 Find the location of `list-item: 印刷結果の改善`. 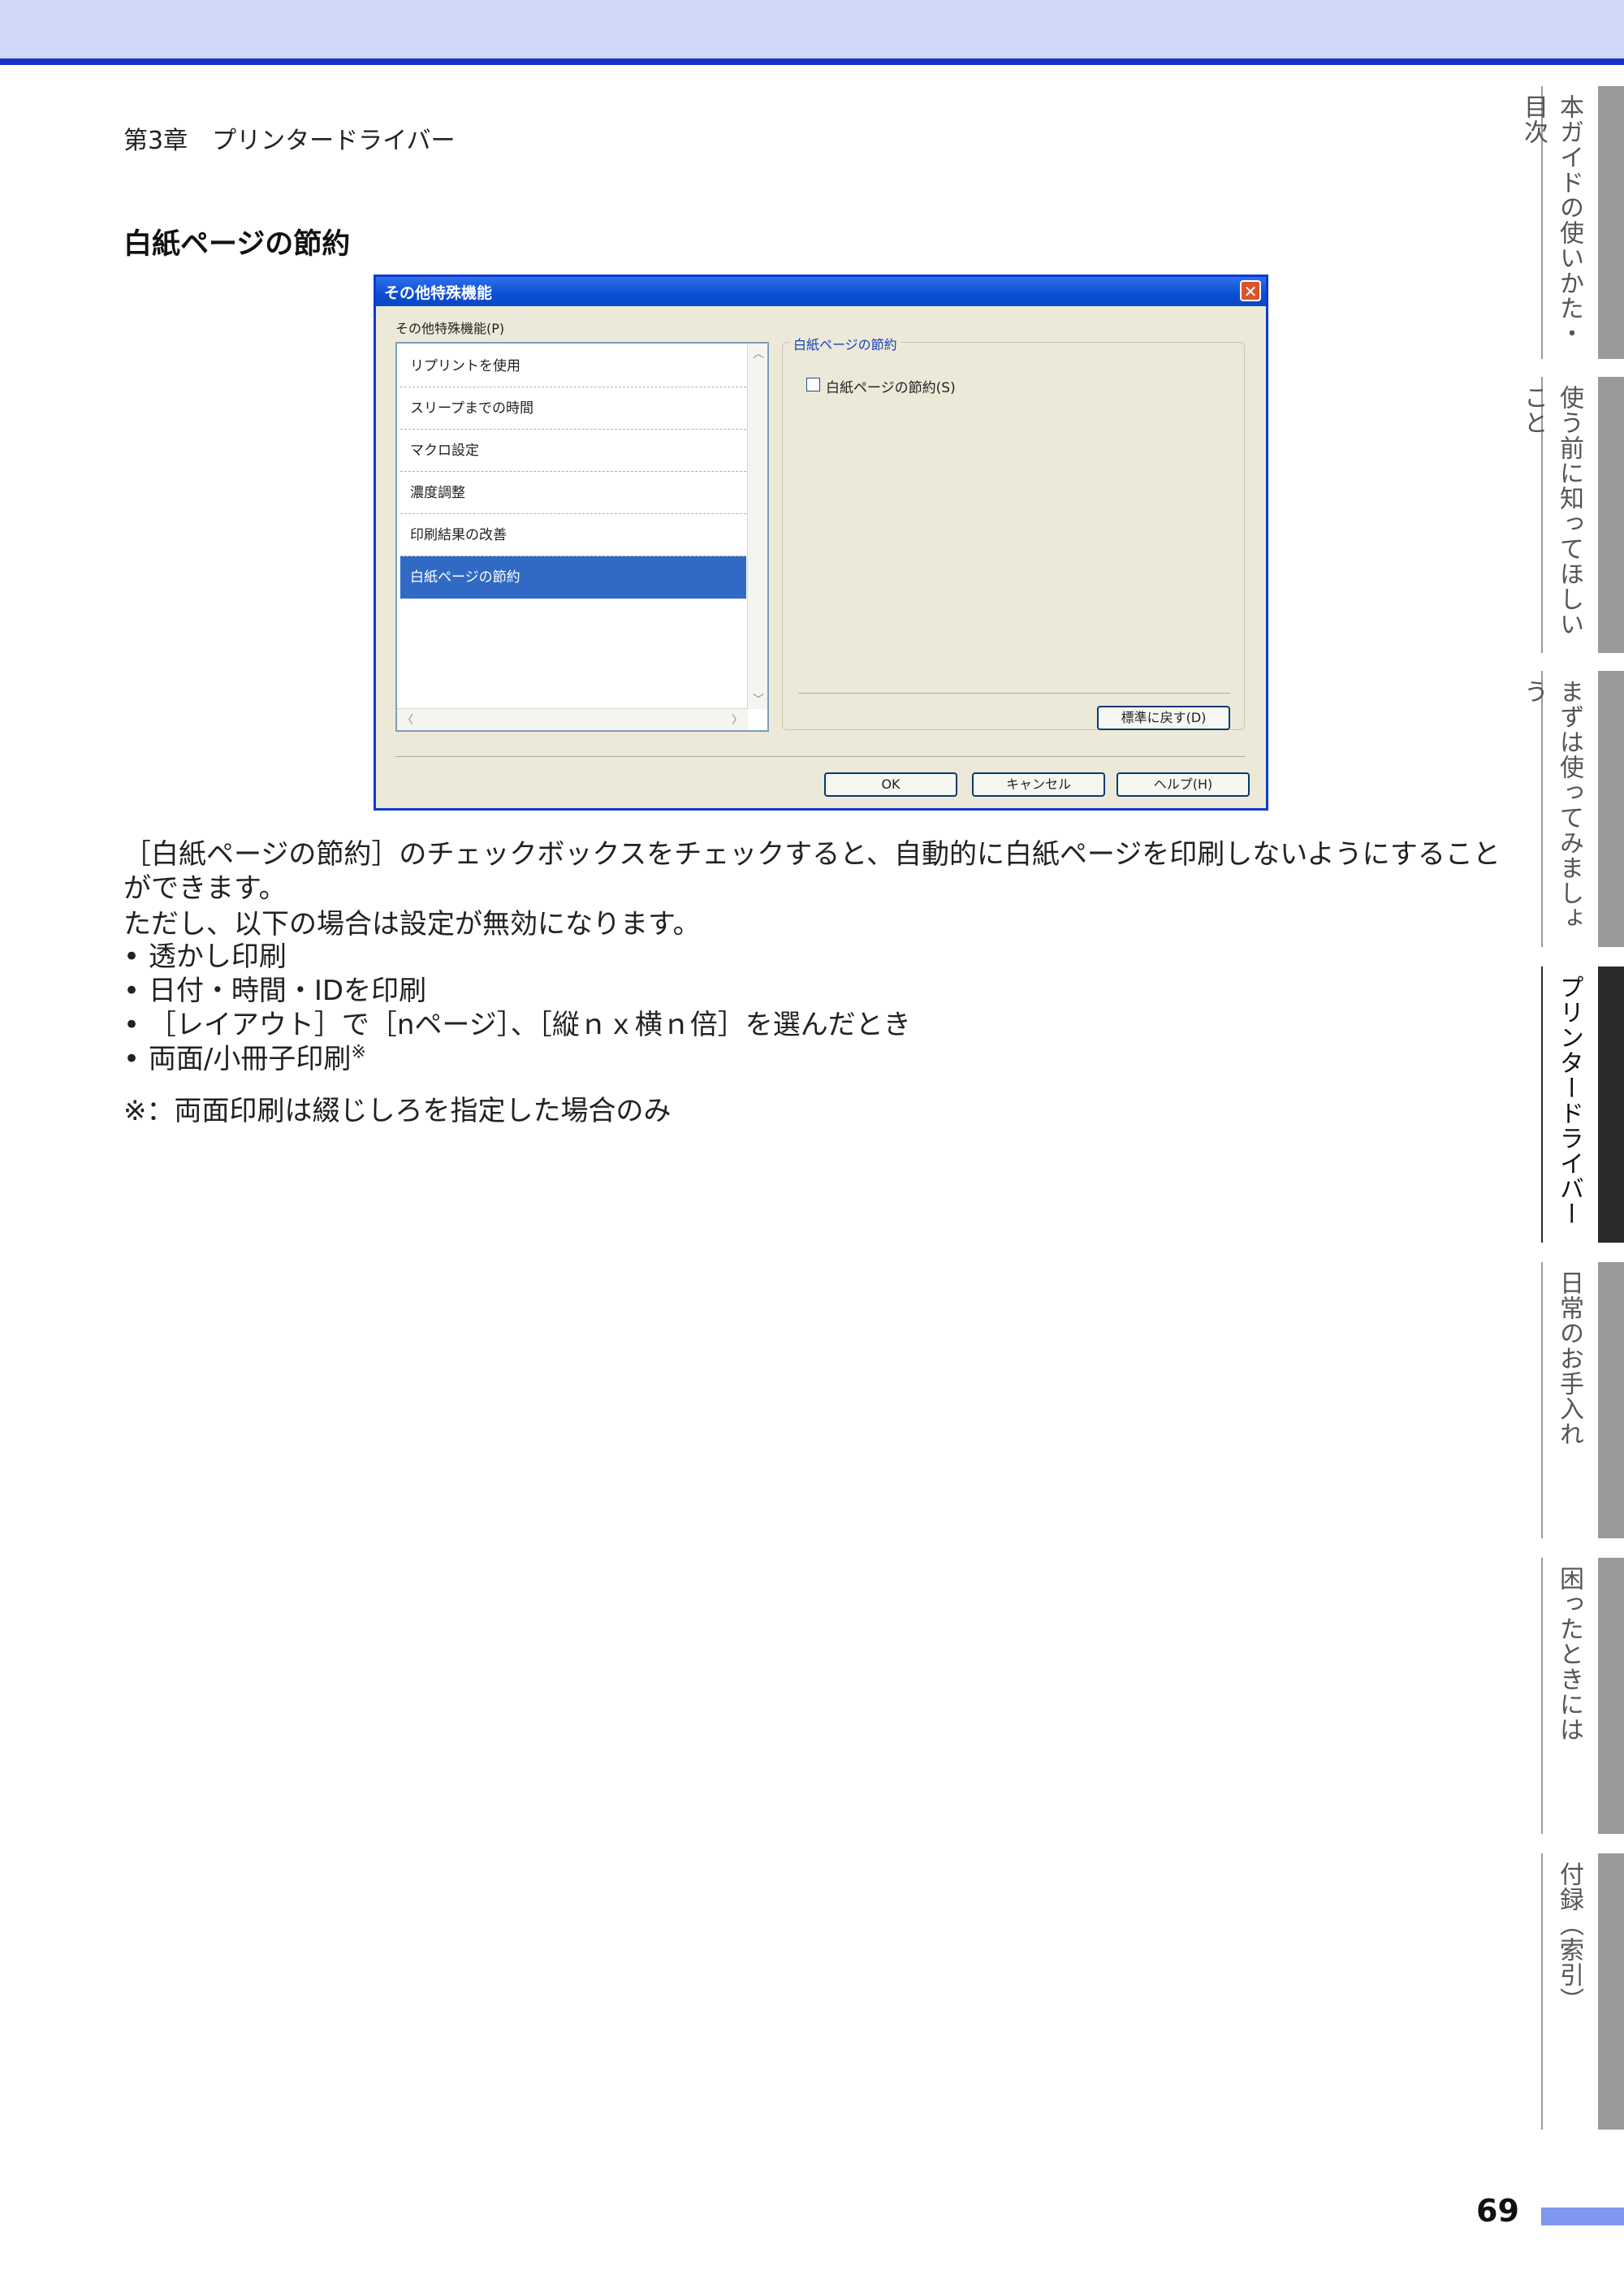

list-item: 印刷結果の改善 is located at coordinates (573, 535).